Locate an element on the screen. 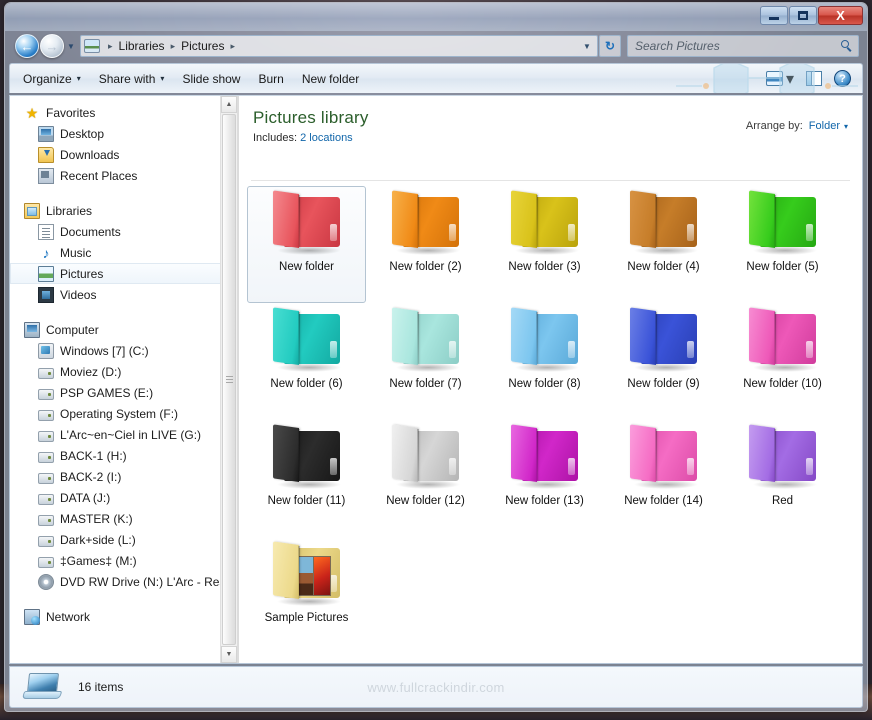 Image resolution: width=872 pixels, height=720 pixels. new-folder-button: New folder is located at coordinates (330, 79).